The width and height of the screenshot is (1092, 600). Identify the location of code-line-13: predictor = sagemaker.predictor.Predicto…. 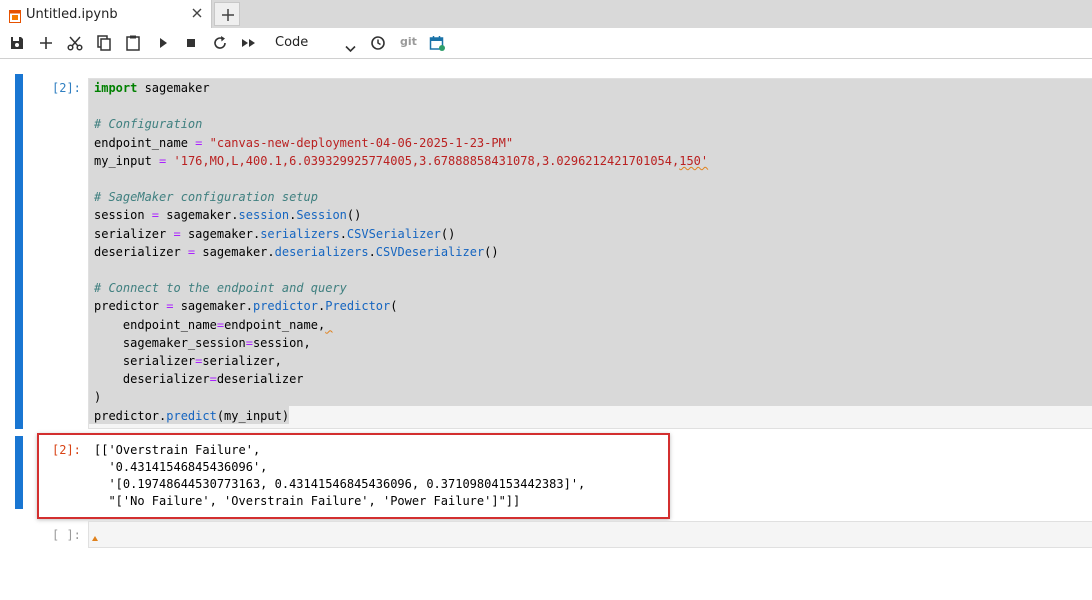
(246, 306).